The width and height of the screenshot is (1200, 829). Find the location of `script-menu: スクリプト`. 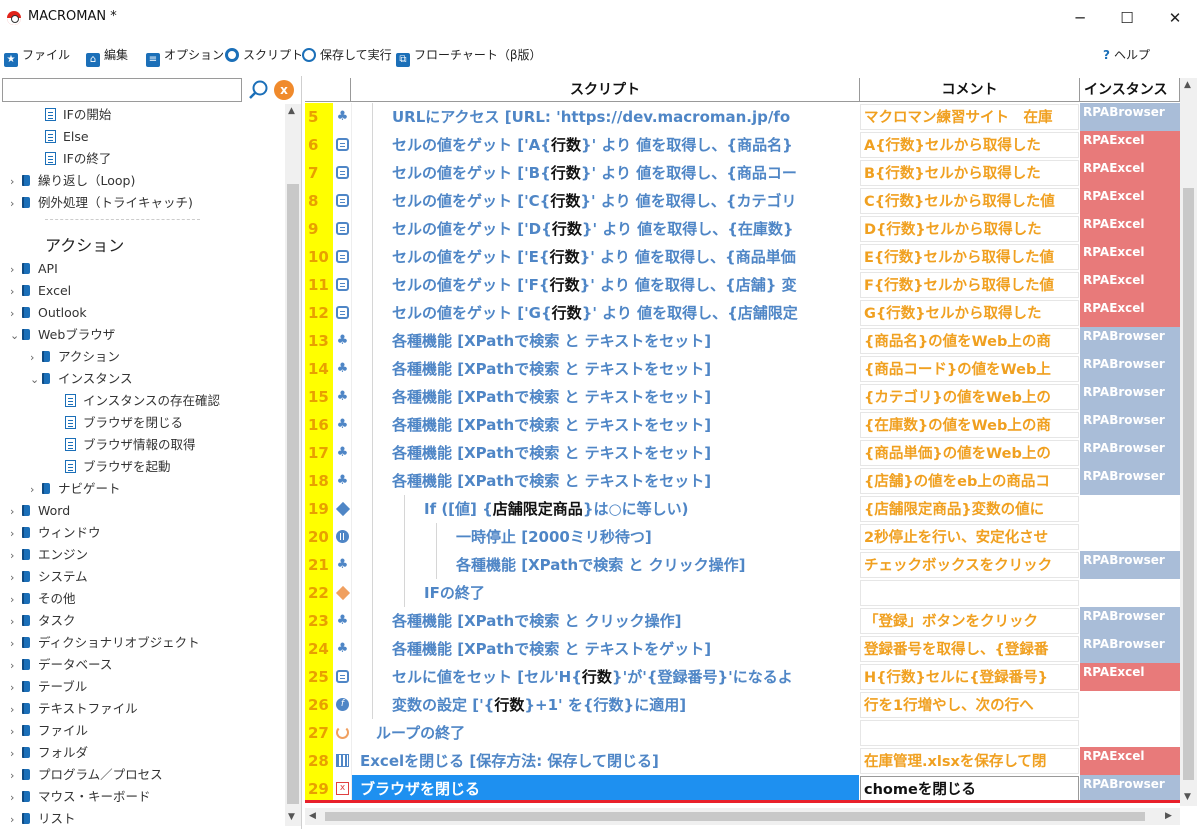

script-menu: スクリプト is located at coordinates (264, 55).